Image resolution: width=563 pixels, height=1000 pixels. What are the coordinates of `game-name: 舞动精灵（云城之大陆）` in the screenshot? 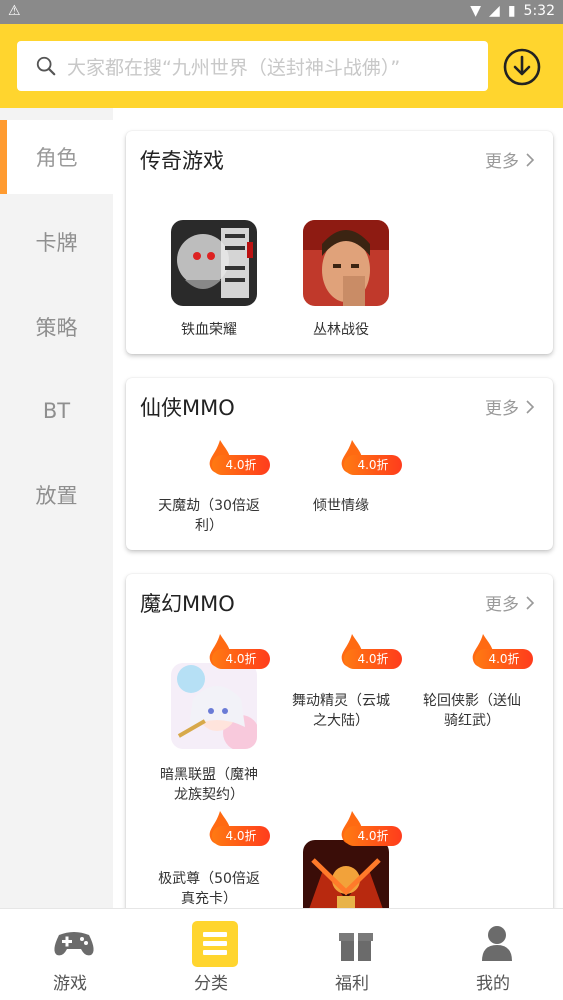 It's located at (341, 711).